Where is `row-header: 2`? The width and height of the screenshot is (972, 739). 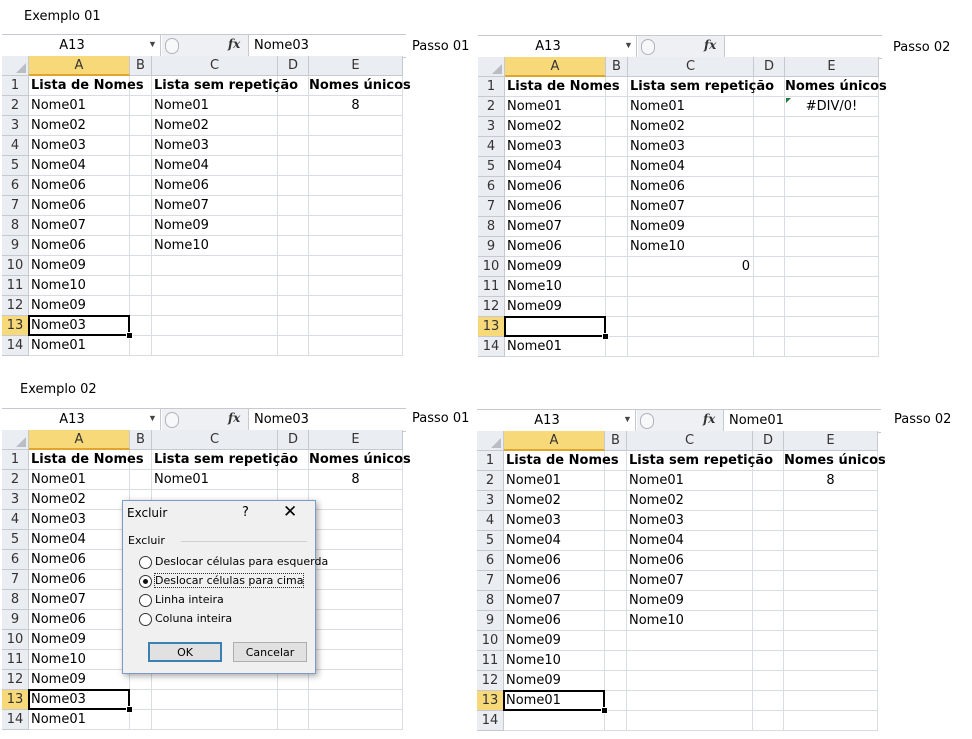
row-header: 2 is located at coordinates (15, 106).